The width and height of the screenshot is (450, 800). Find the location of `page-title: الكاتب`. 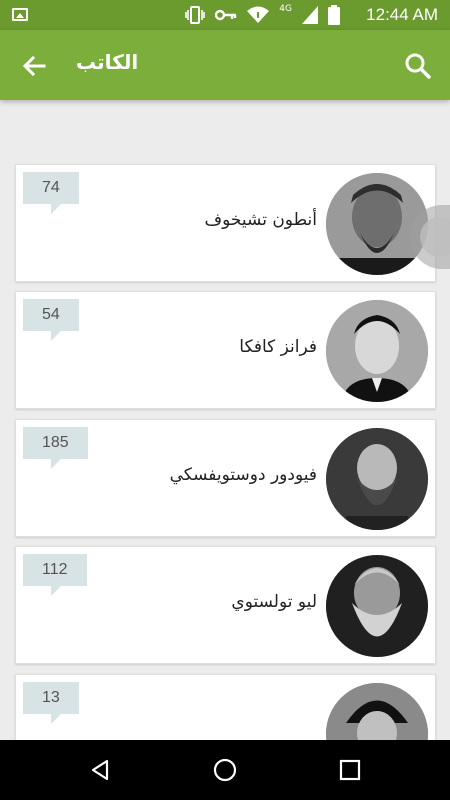

page-title: الكاتب is located at coordinates (107, 62).